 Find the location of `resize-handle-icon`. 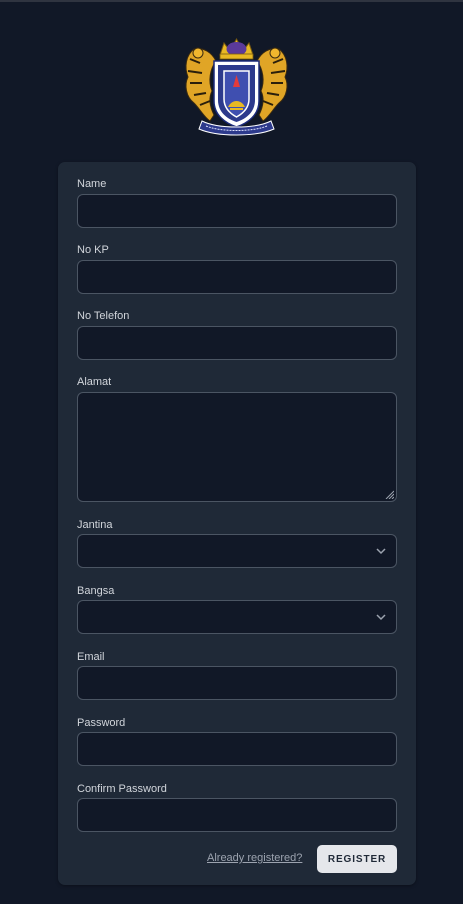

resize-handle-icon is located at coordinates (389, 494).